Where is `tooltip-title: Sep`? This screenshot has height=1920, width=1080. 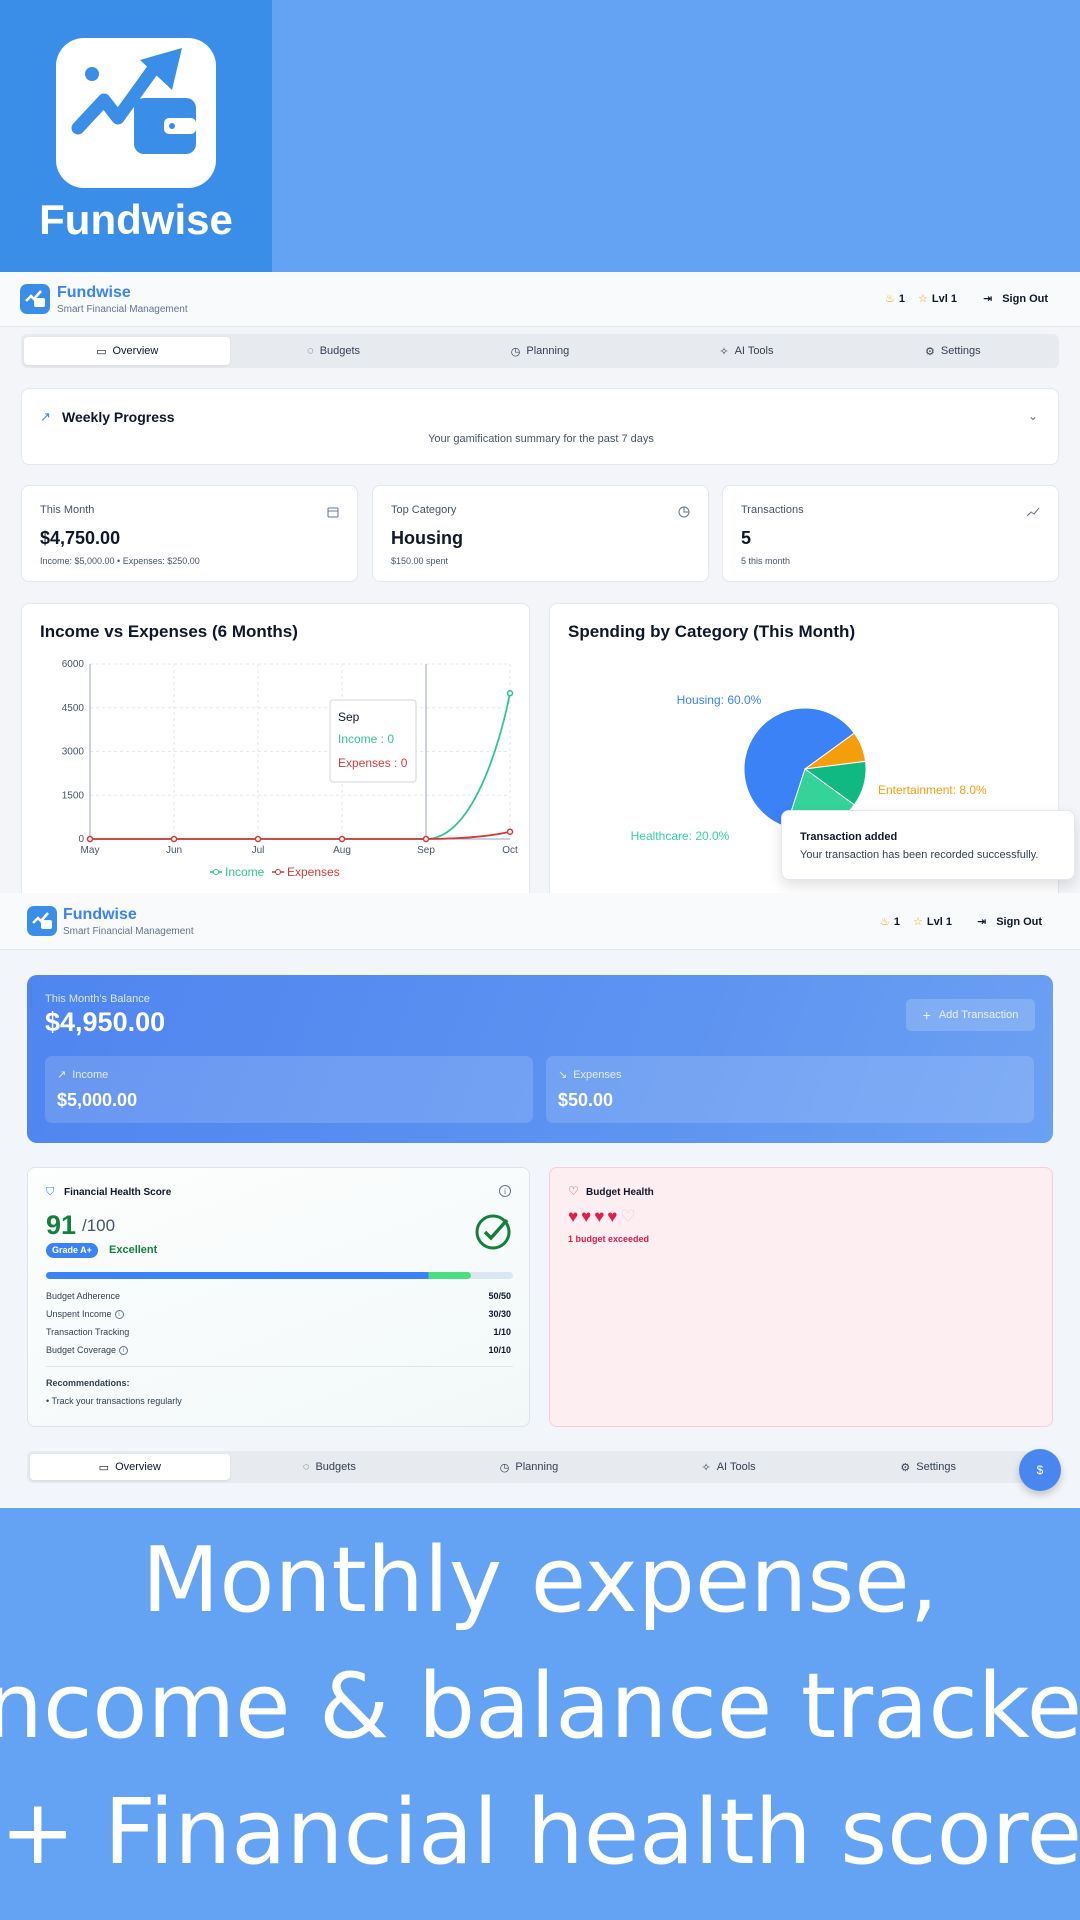 tooltip-title: Sep is located at coordinates (349, 717).